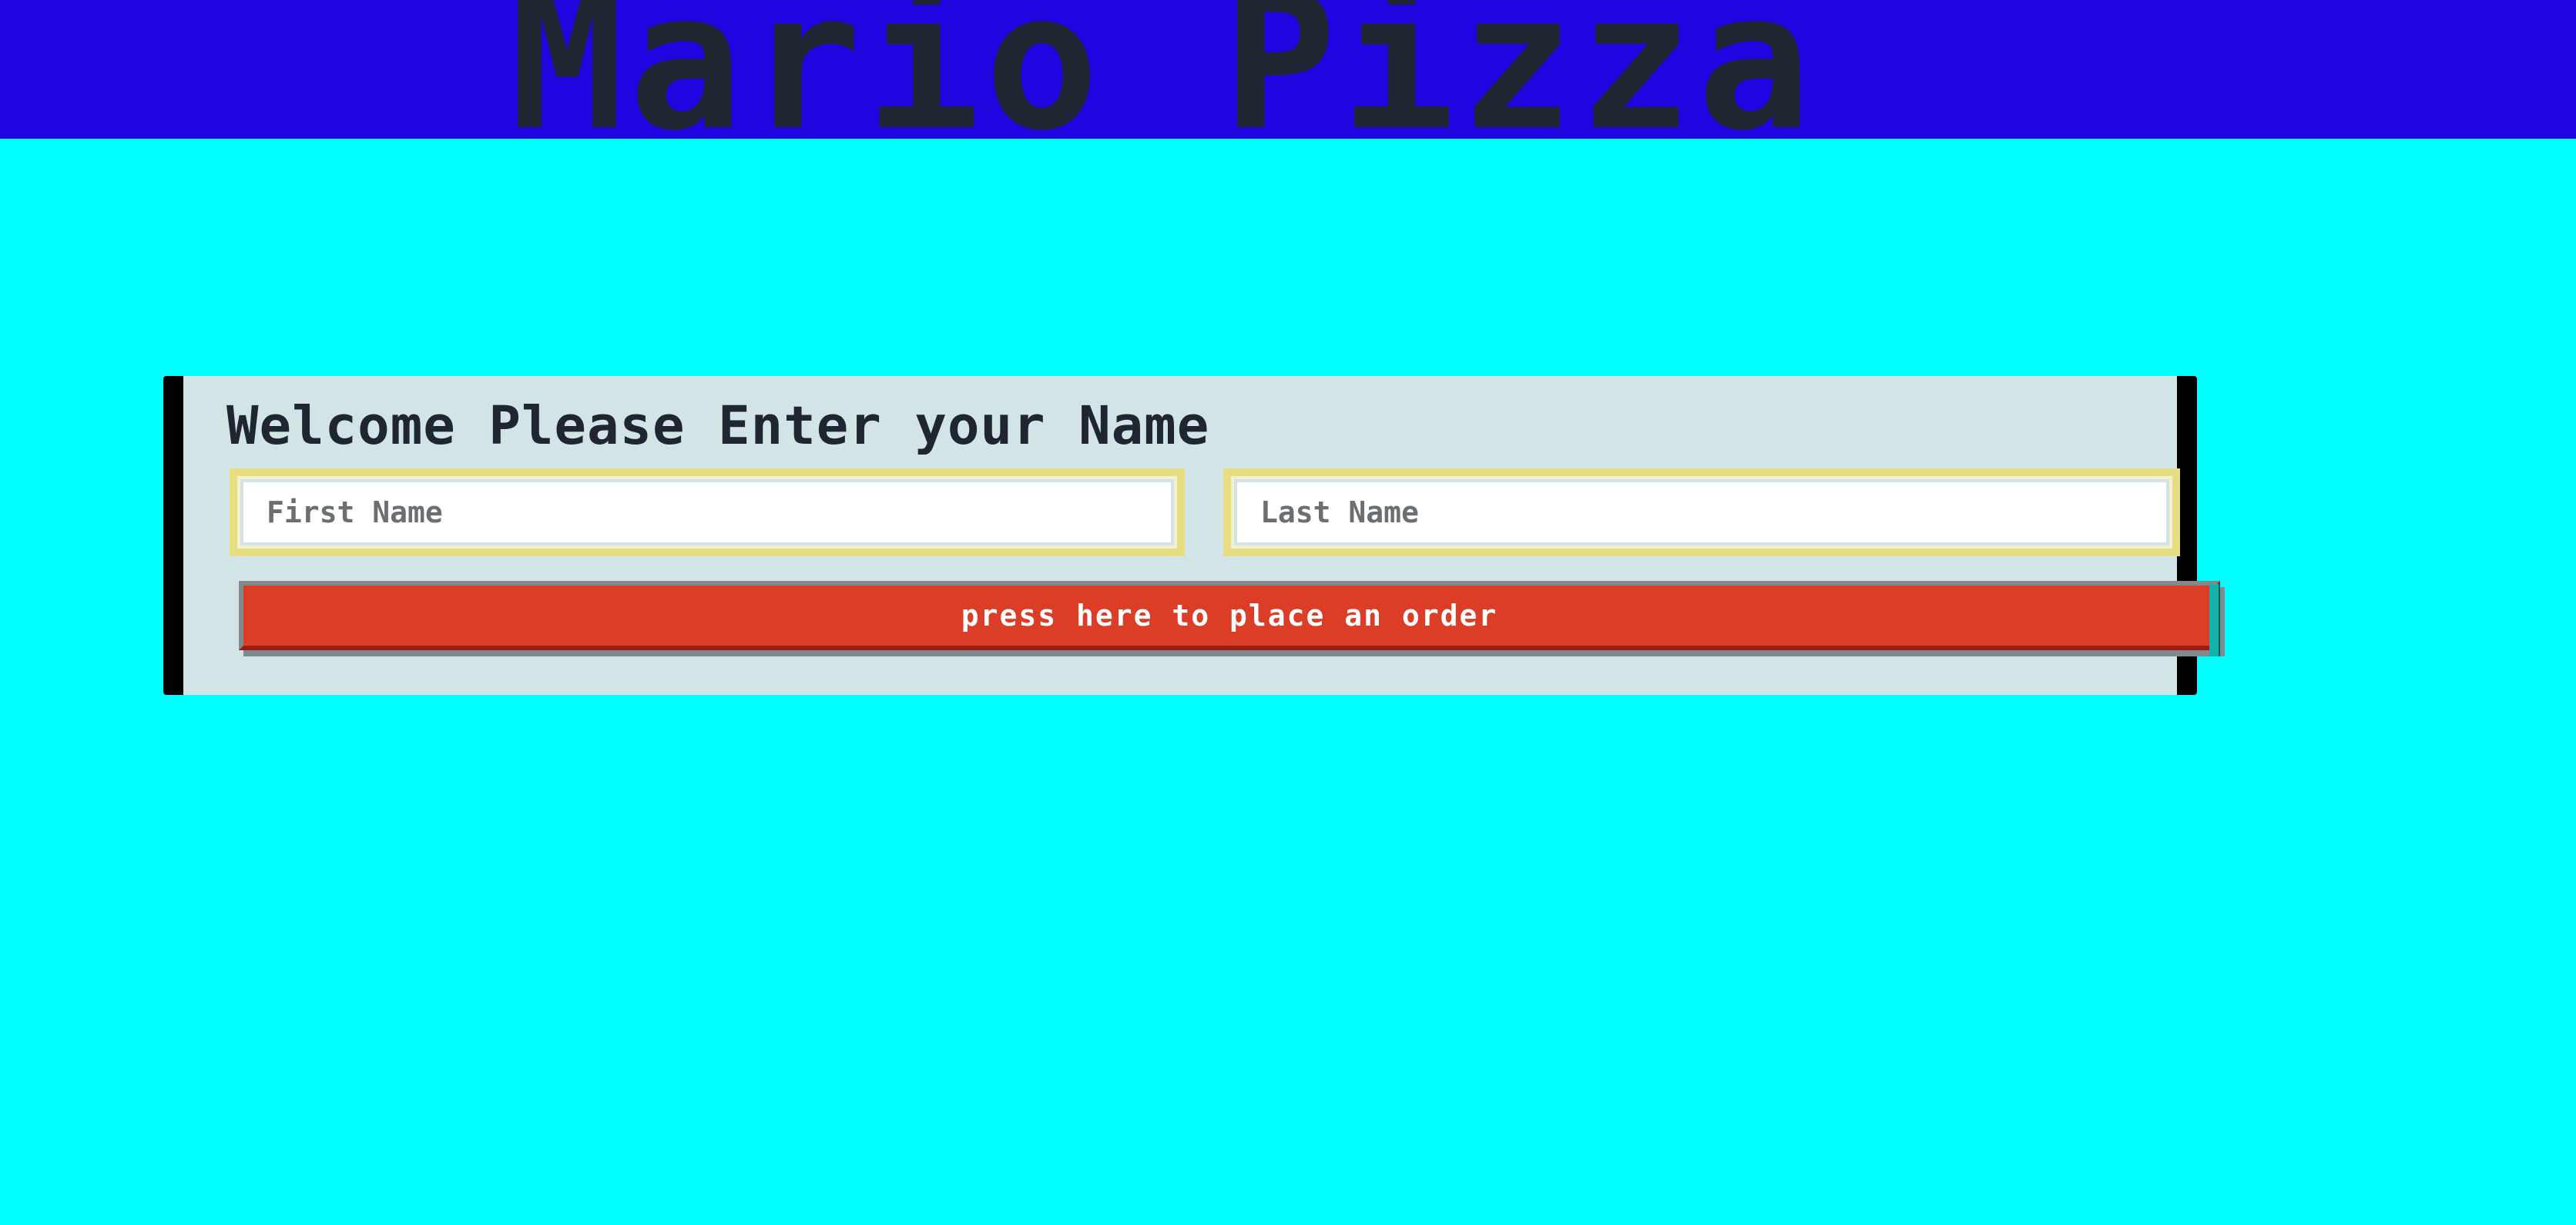 Image resolution: width=2576 pixels, height=1225 pixels. I want to click on first-name-input, so click(707, 512).